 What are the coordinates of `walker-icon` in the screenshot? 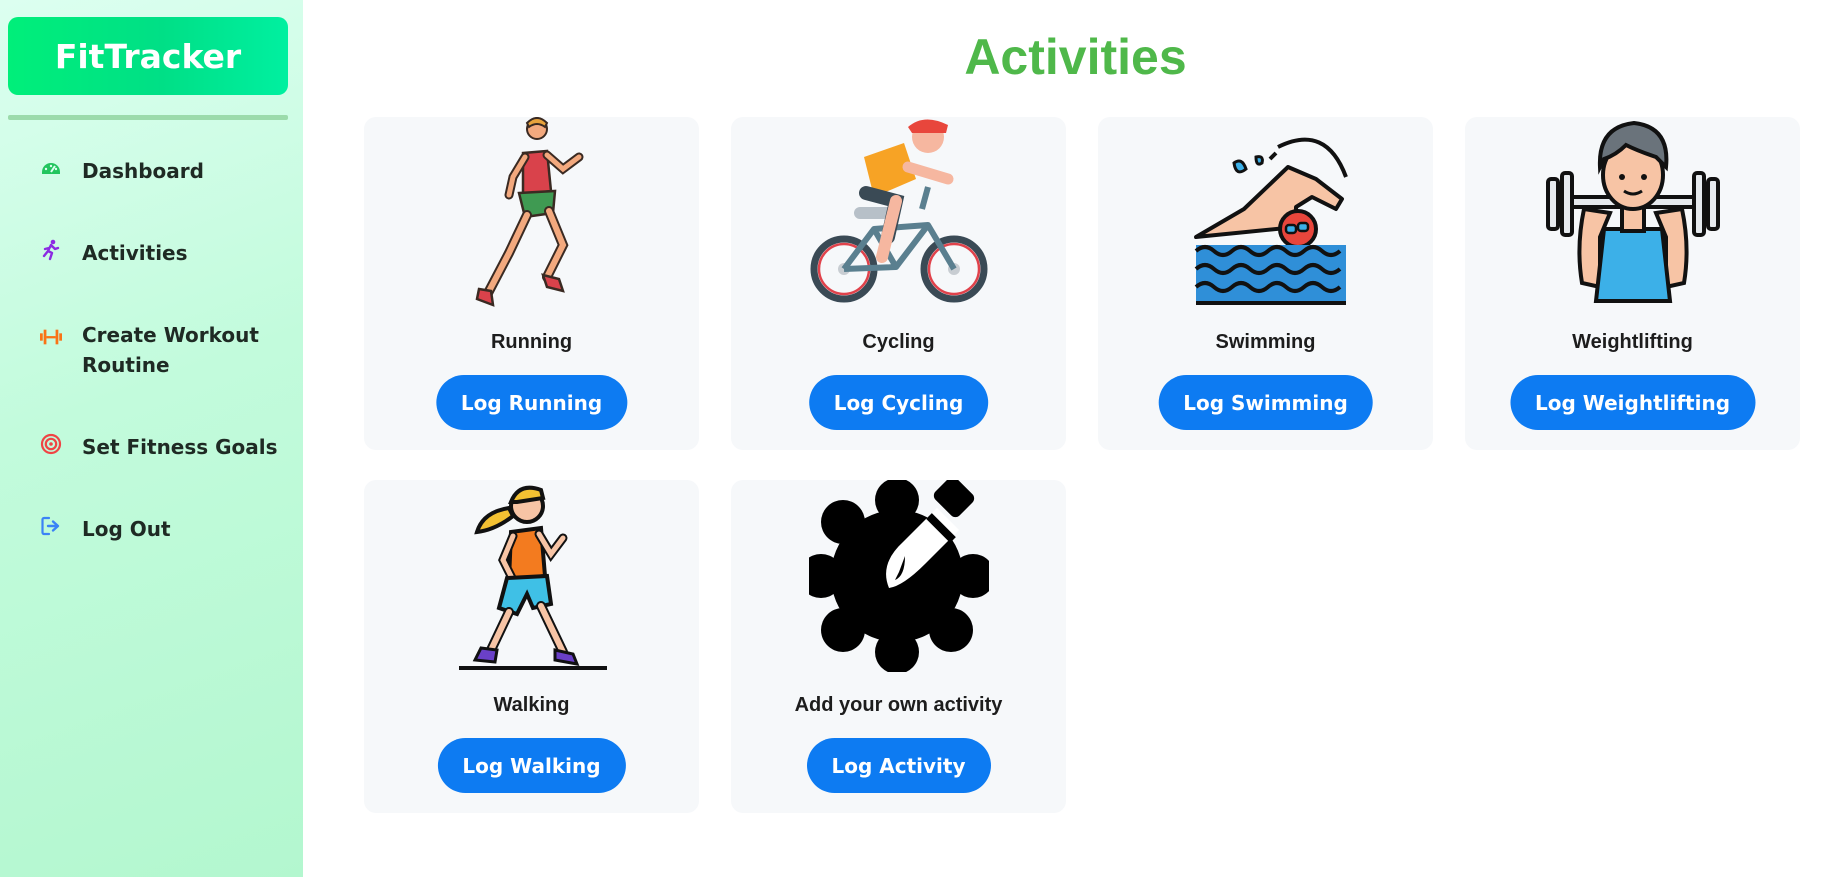 It's located at (531, 577).